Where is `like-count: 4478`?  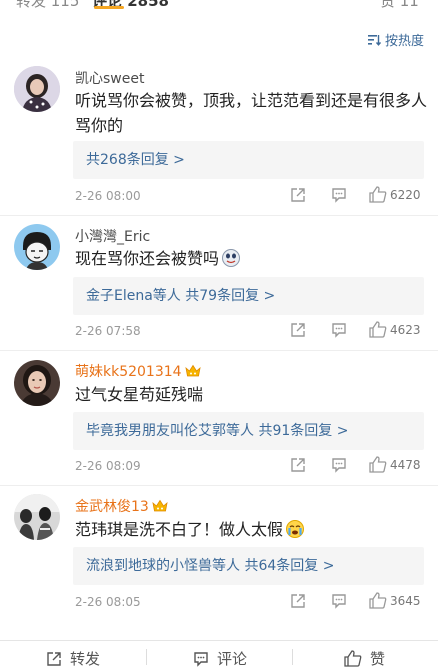 like-count: 4478 is located at coordinates (405, 464).